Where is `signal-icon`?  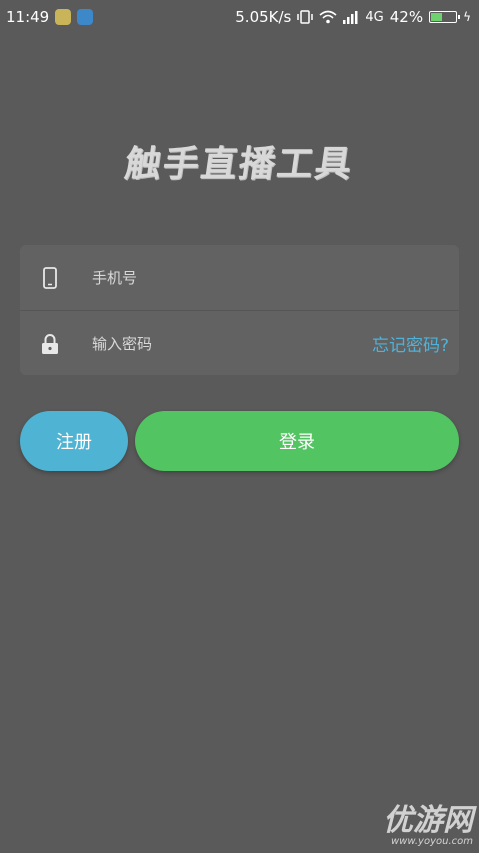 signal-icon is located at coordinates (350, 17).